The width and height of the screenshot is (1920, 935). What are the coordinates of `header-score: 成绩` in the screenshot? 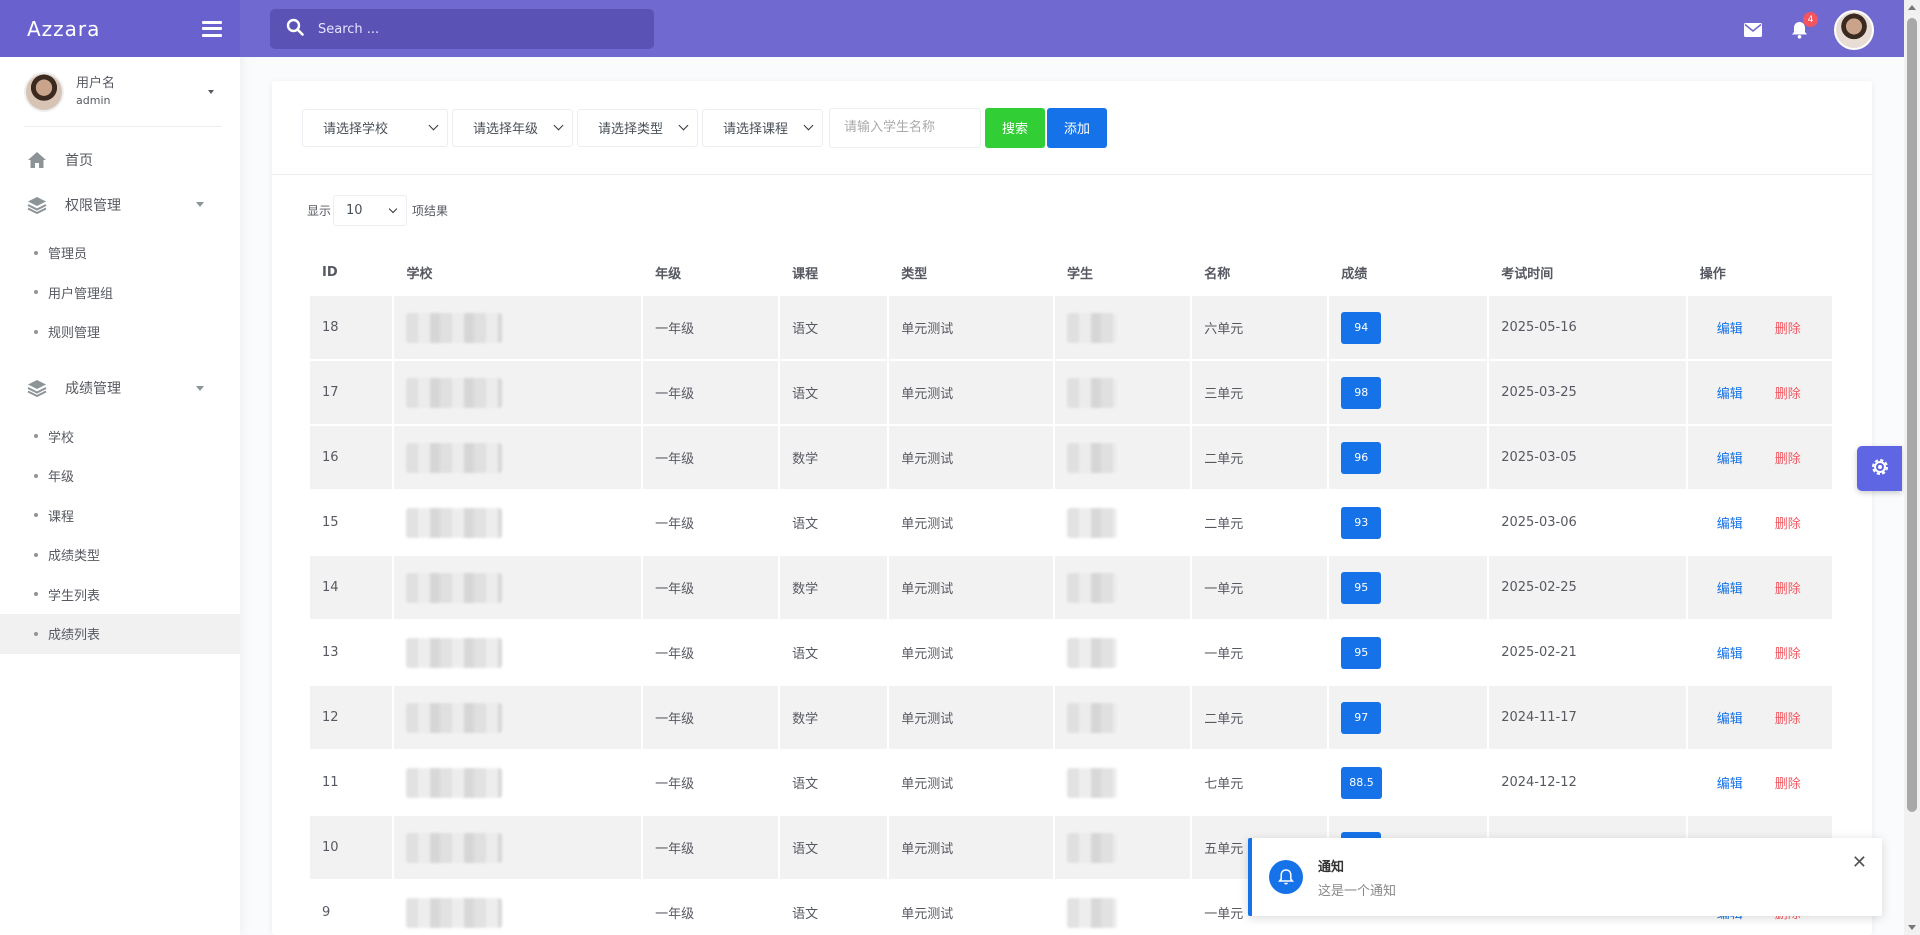 It's located at (1408, 272).